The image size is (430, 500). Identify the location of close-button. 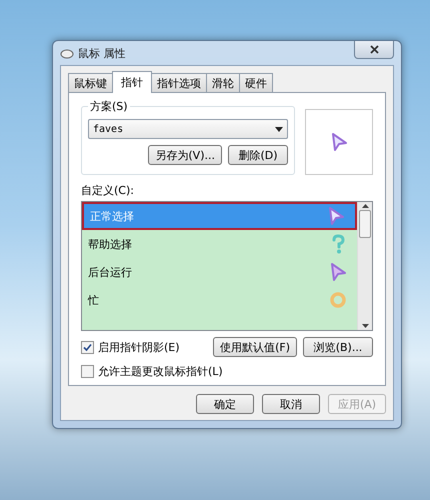
(374, 50).